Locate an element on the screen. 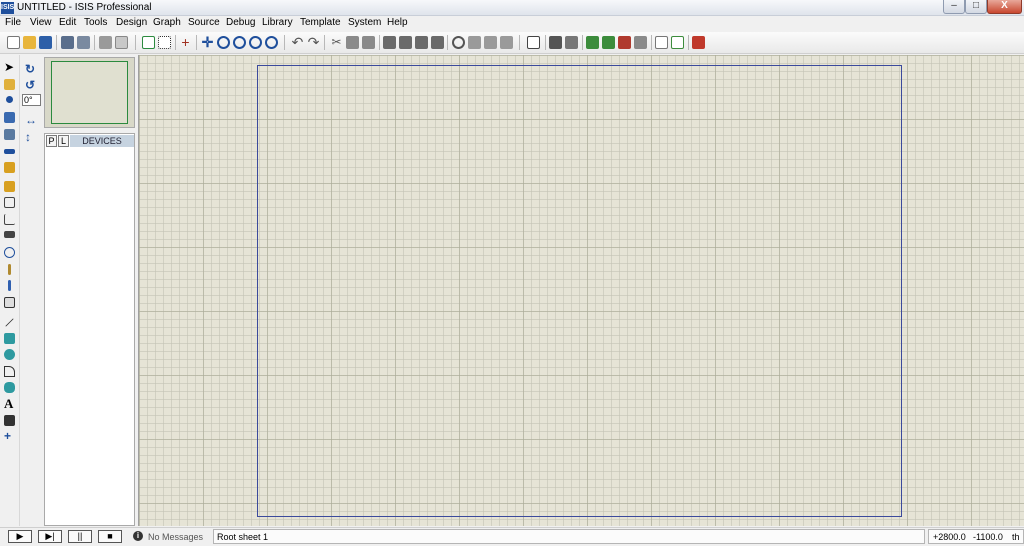 The image size is (1024, 546). menu-graph: Graph is located at coordinates (167, 22).